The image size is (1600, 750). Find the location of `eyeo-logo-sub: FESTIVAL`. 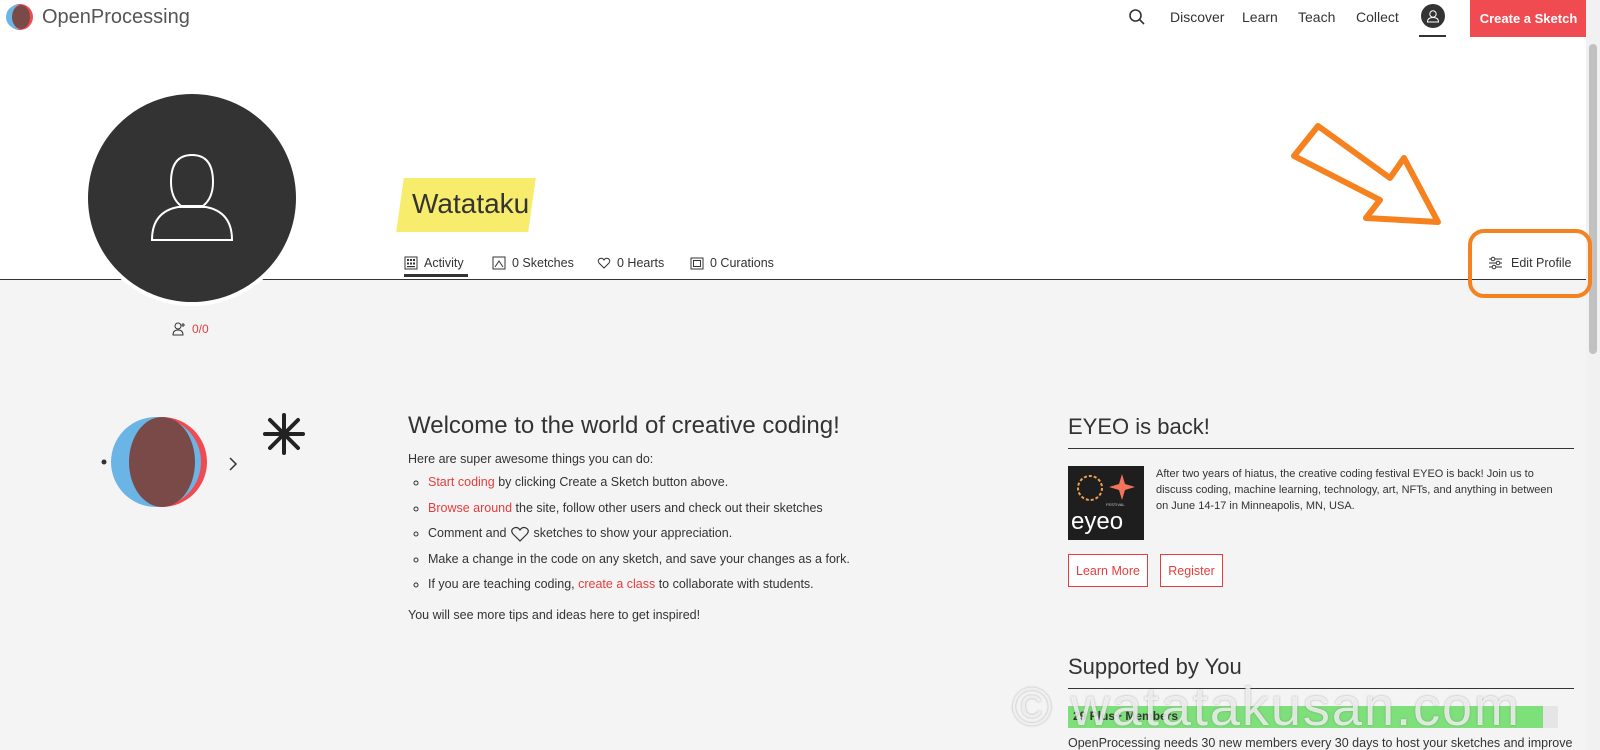

eyeo-logo-sub: FESTIVAL is located at coordinates (1115, 504).